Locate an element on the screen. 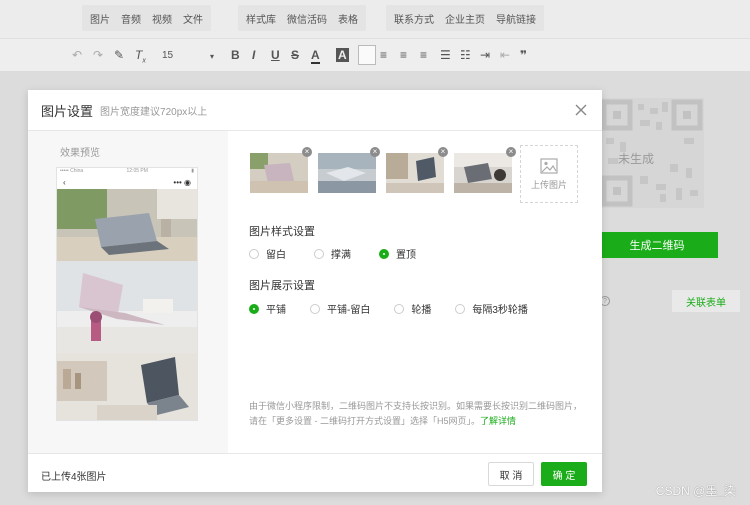 The image size is (750, 505). insert-video: 视频 is located at coordinates (162, 18).